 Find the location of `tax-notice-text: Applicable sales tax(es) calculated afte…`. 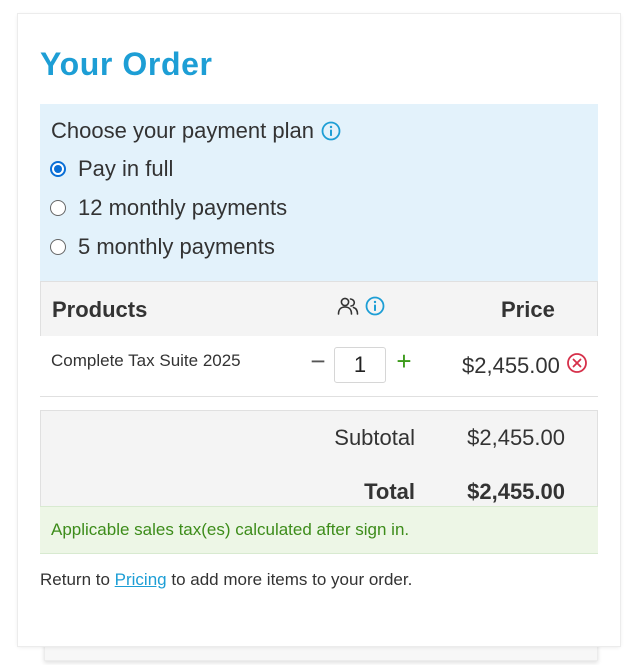

tax-notice-text: Applicable sales tax(es) calculated afte… is located at coordinates (230, 529).